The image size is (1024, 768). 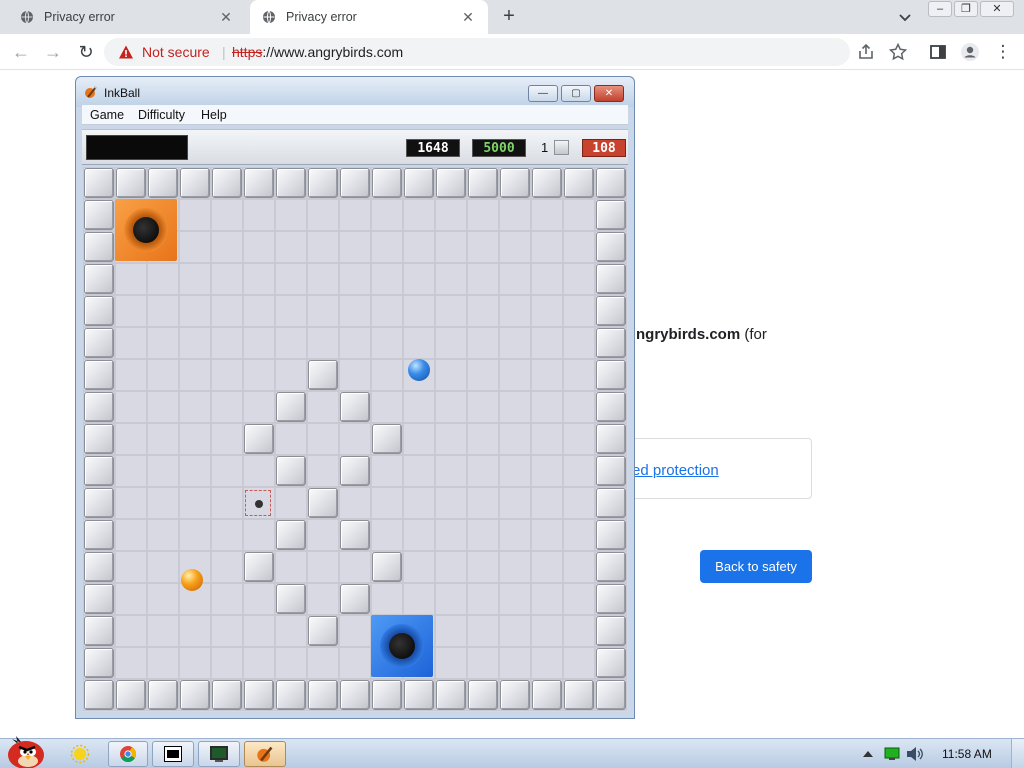 What do you see at coordinates (997, 9) in the screenshot?
I see `close-button: ✕` at bounding box center [997, 9].